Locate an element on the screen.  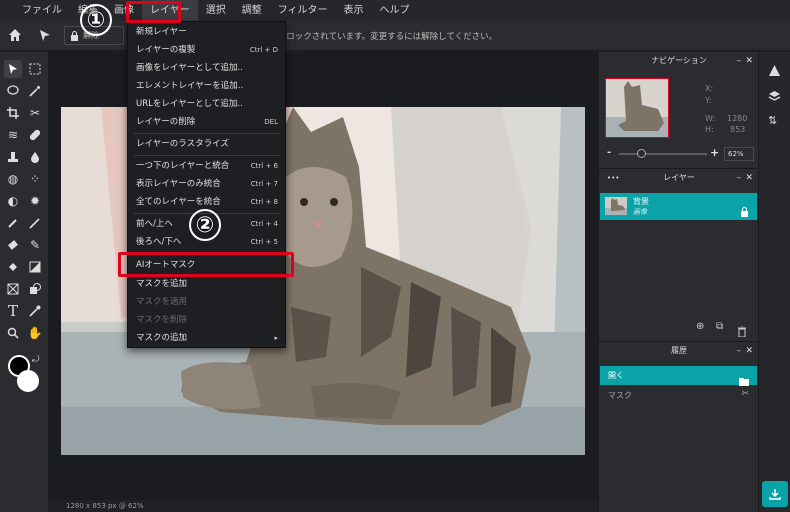
download-button is located at coordinates (775, 494).